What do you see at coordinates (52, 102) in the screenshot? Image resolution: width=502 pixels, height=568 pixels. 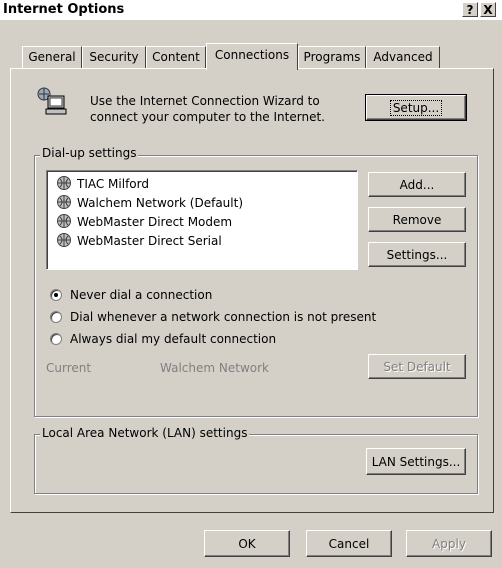 I see `computer-network-icon` at bounding box center [52, 102].